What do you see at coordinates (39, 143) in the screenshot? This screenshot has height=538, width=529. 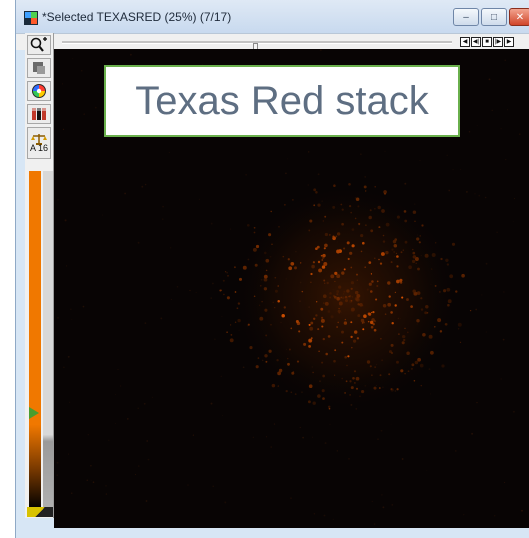 I see `balance-button: A 16` at bounding box center [39, 143].